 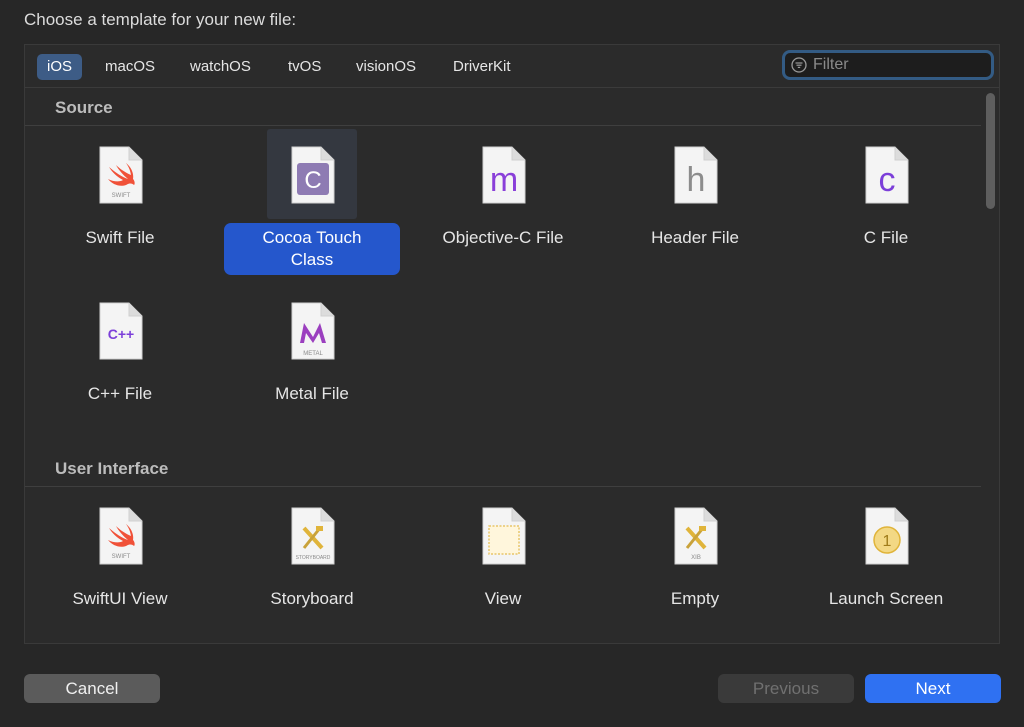 I want to click on cancel-button: Cancel, so click(x=92, y=688).